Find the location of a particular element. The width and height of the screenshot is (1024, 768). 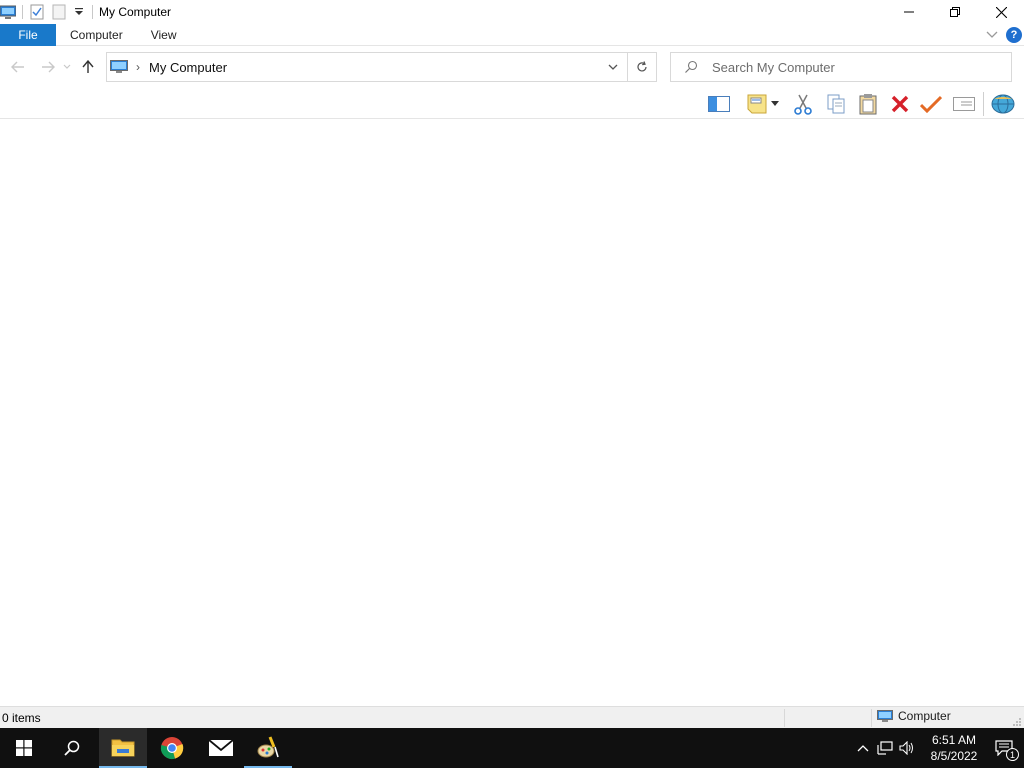

tab-computer: Computer is located at coordinates (96, 35).